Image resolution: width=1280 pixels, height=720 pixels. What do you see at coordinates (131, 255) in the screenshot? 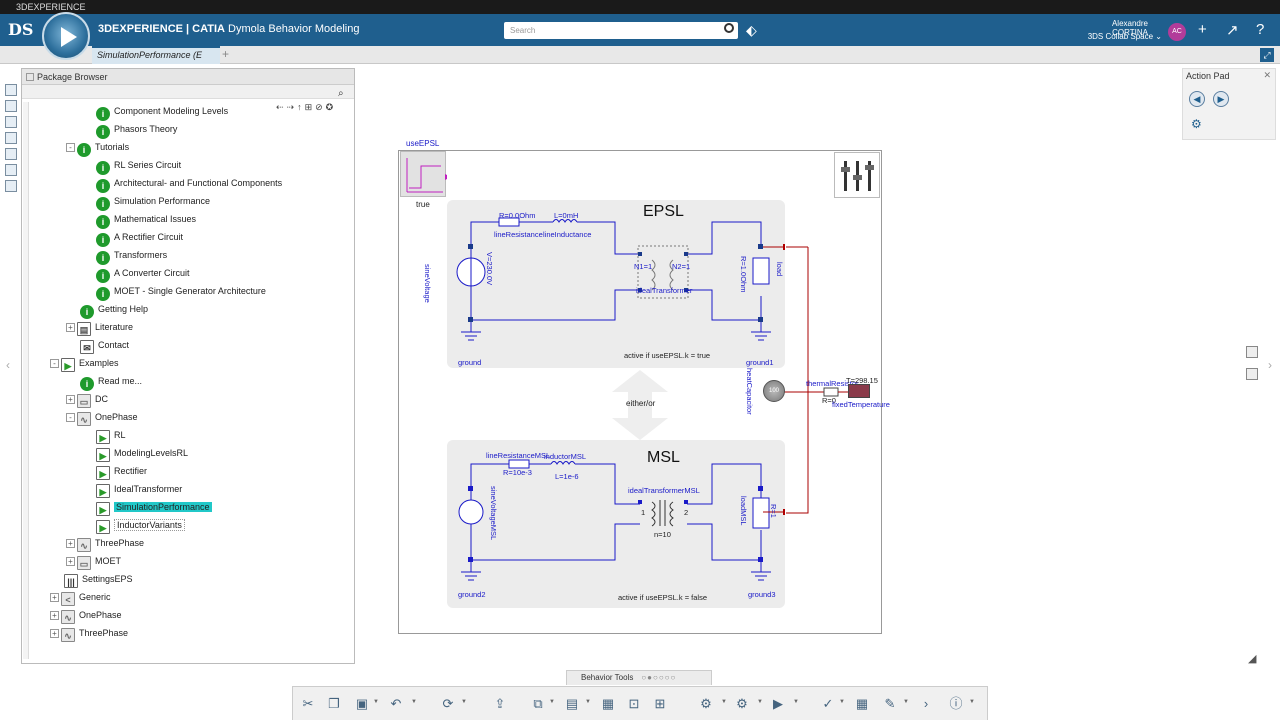
I see `tree-item: i Transformers` at bounding box center [131, 255].